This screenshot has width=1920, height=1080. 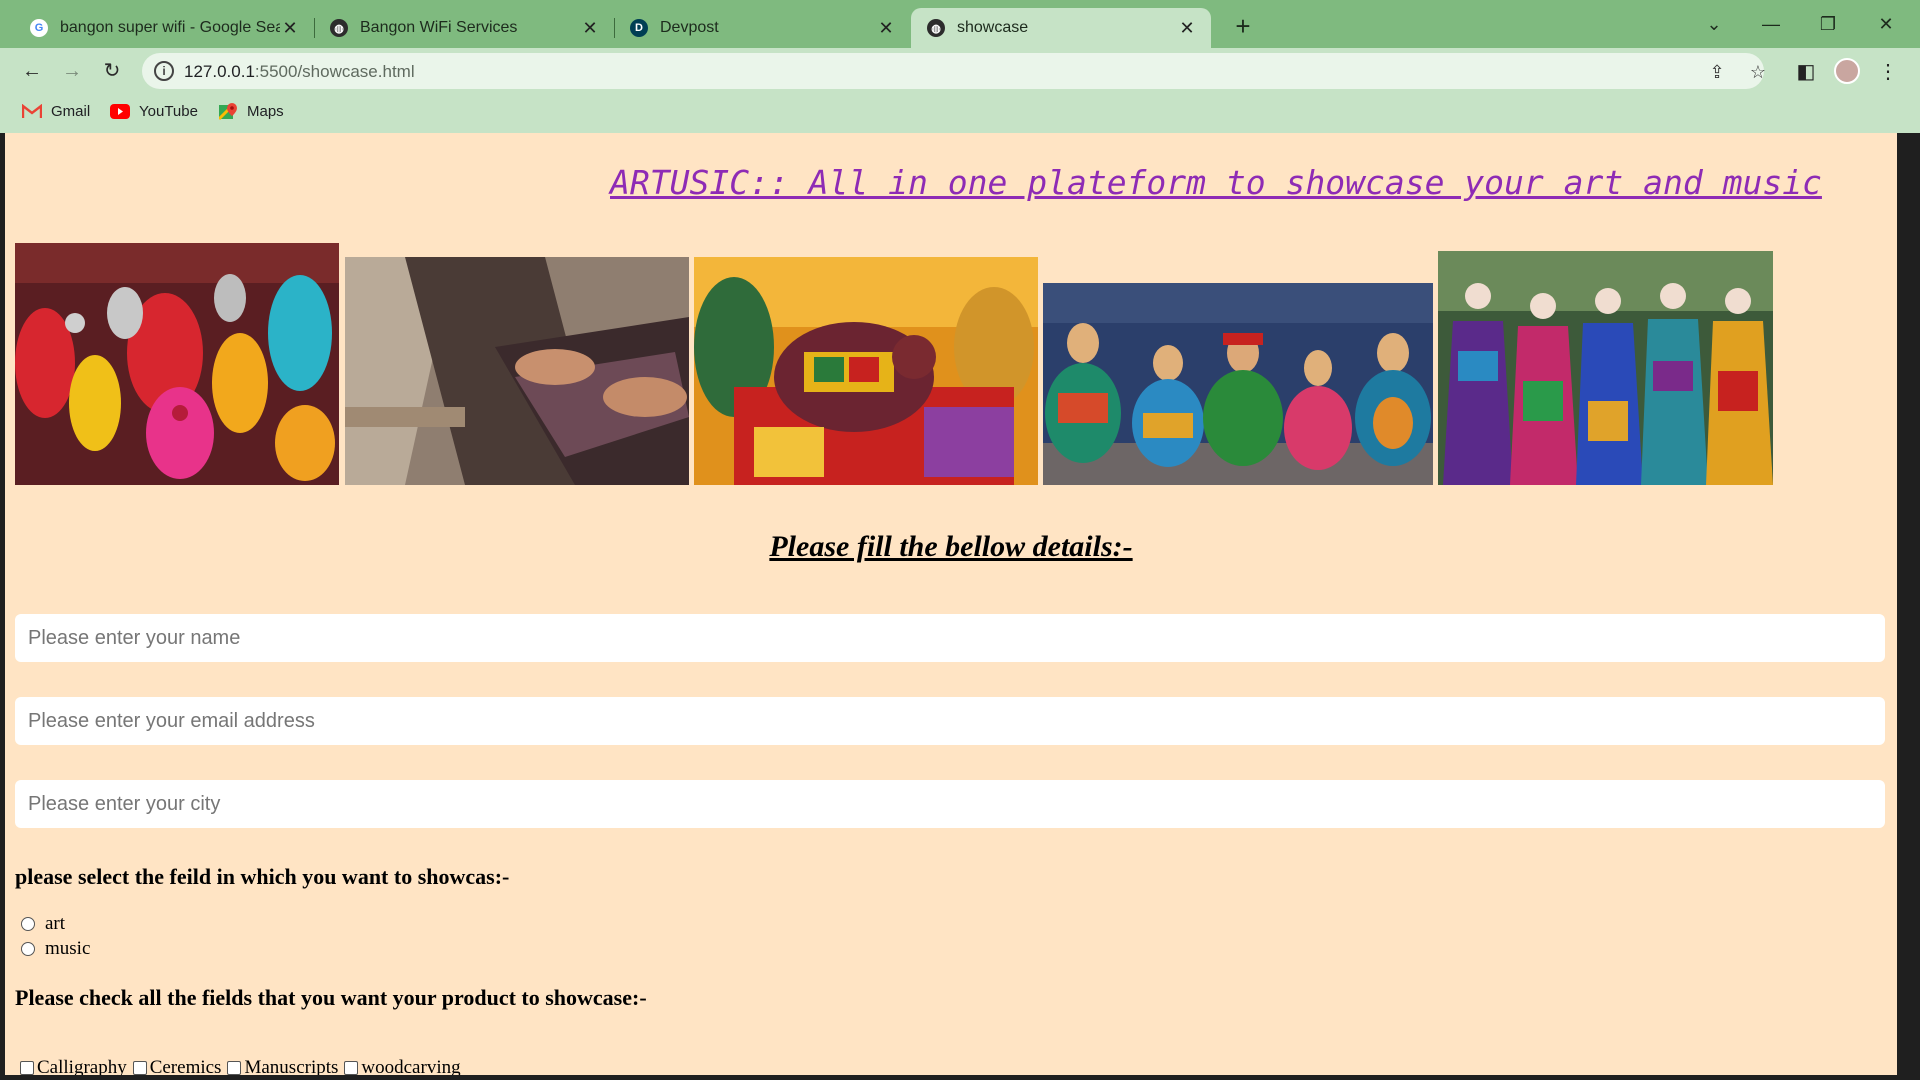 I want to click on ceremics-checkbox, so click(x=139, y=1068).